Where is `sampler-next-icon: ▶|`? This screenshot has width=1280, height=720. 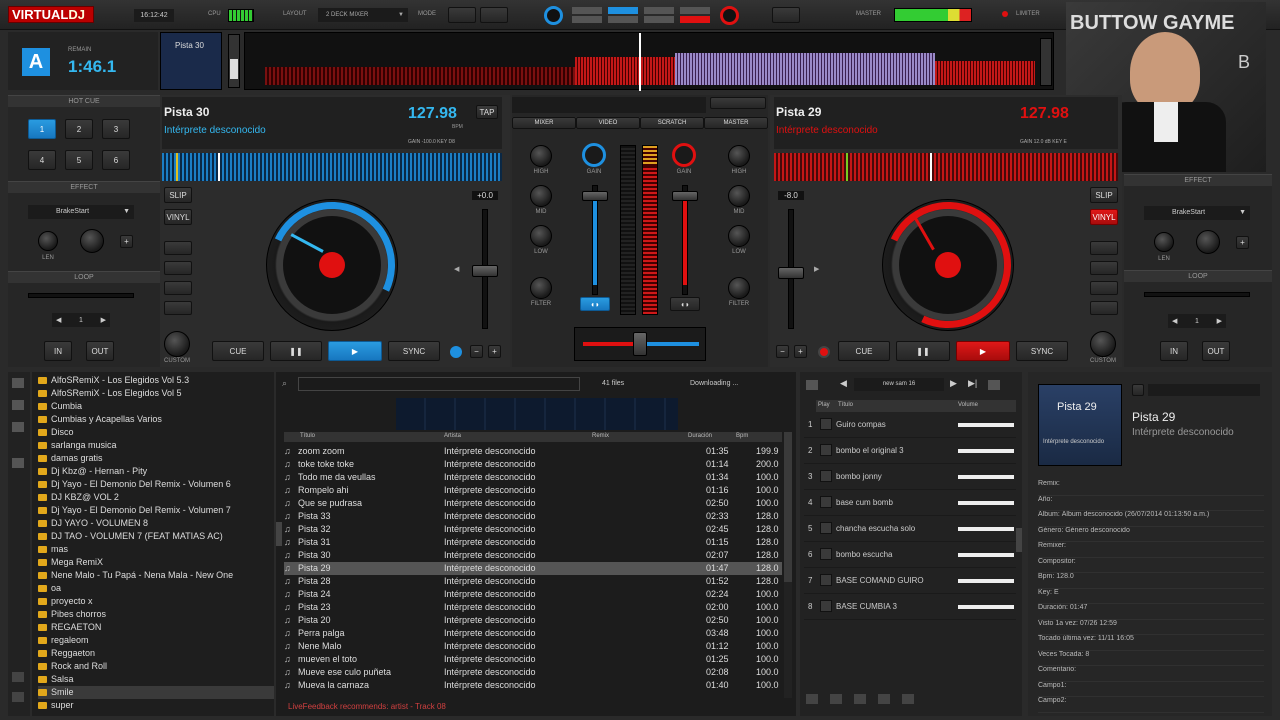
sampler-next-icon: ▶| is located at coordinates (972, 383).